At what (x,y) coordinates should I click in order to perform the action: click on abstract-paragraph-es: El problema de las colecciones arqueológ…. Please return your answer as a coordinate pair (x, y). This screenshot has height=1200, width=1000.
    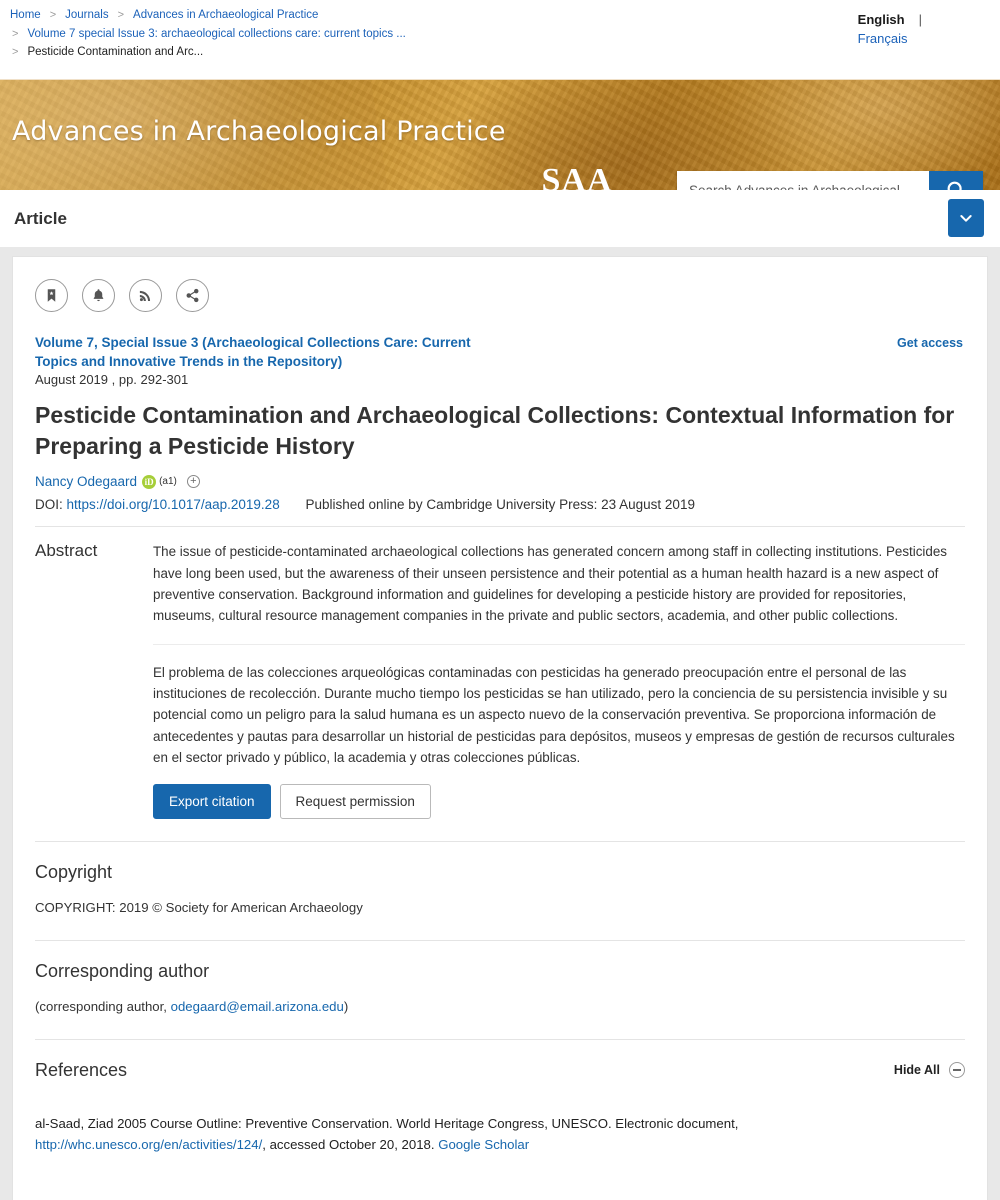
    Looking at the image, I should click on (554, 715).